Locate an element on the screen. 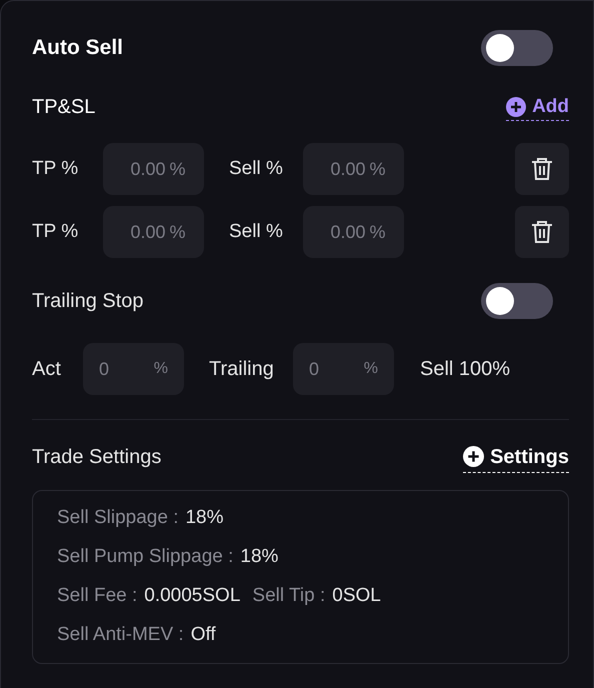  setting-value: 0SOL is located at coordinates (356, 596).